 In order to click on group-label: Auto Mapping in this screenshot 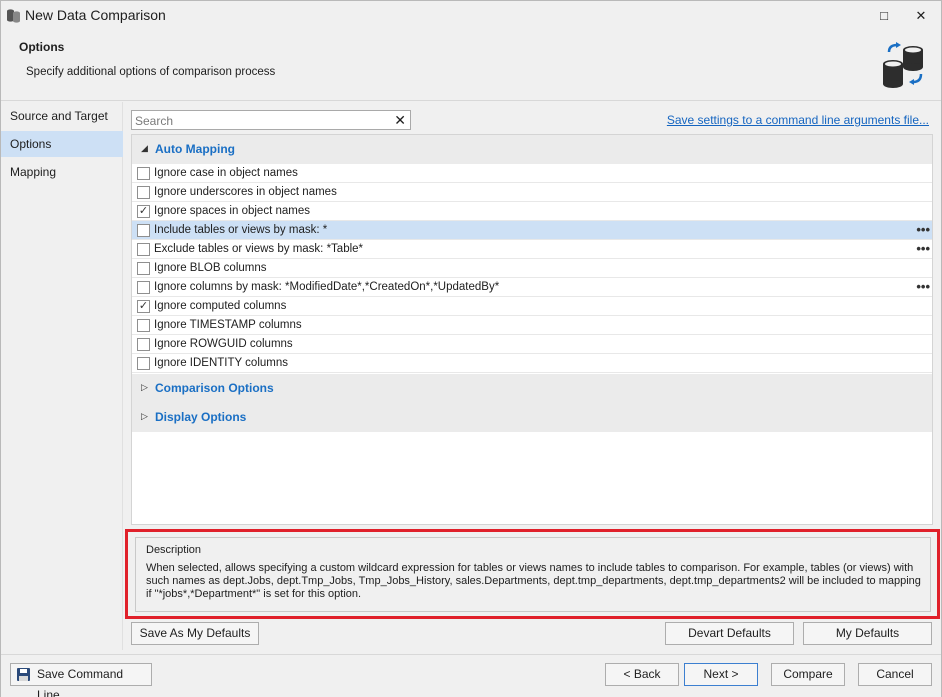, I will do `click(195, 149)`.